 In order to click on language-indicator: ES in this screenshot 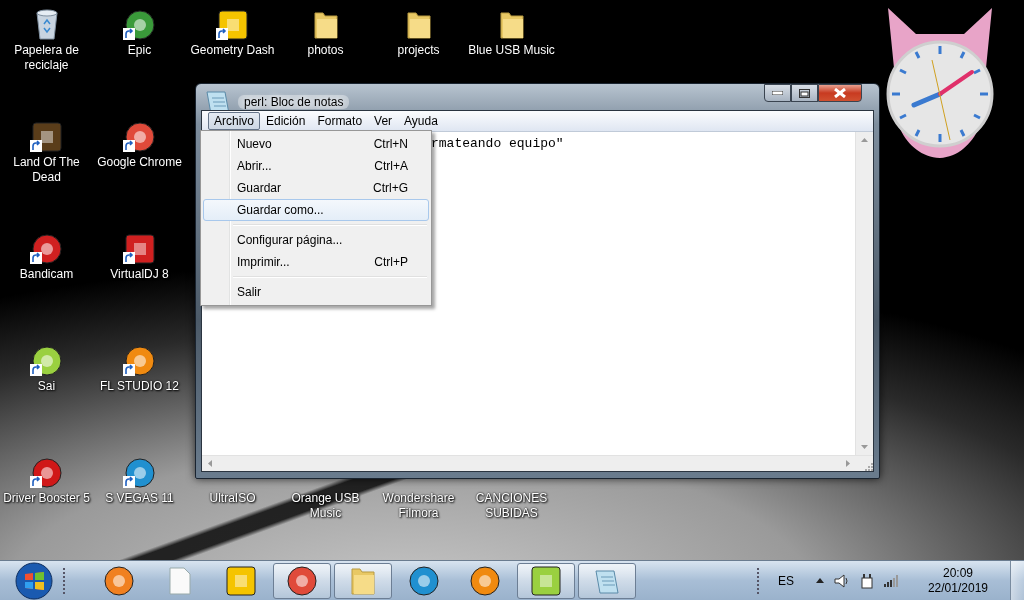, I will do `click(785, 580)`.